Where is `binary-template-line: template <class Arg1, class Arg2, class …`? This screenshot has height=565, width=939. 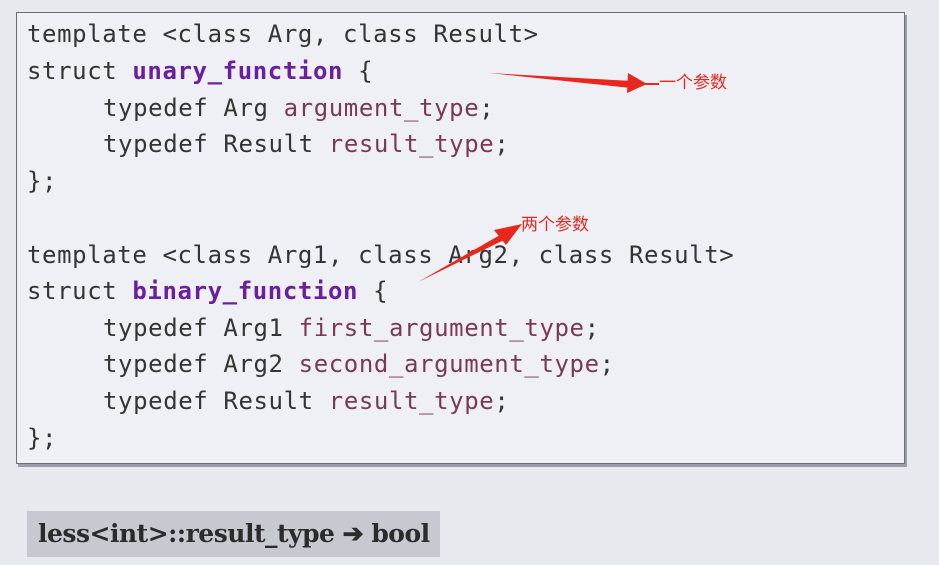 binary-template-line: template <class Arg1, class Arg2, class … is located at coordinates (381, 255).